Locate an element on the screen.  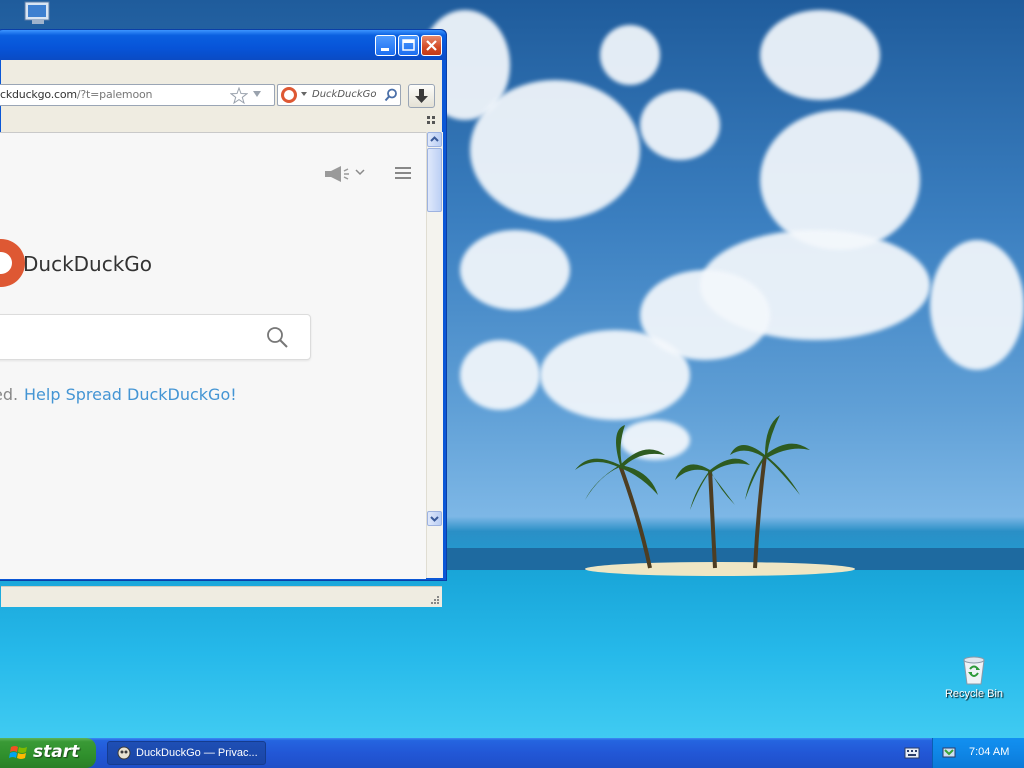
scroll-up-button is located at coordinates (434, 139).